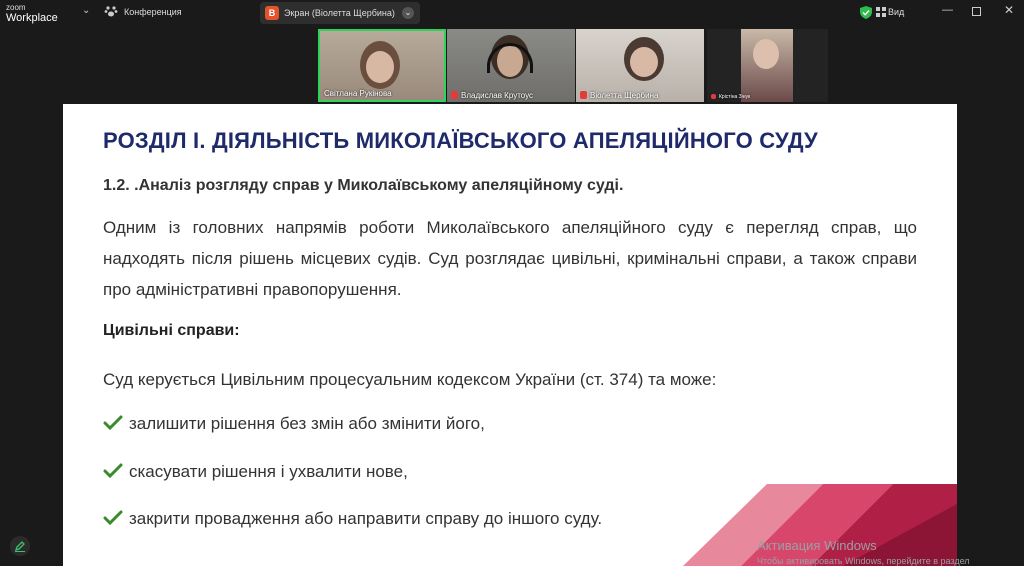 Image resolution: width=1024 pixels, height=566 pixels. I want to click on view-button: Вид, so click(896, 12).